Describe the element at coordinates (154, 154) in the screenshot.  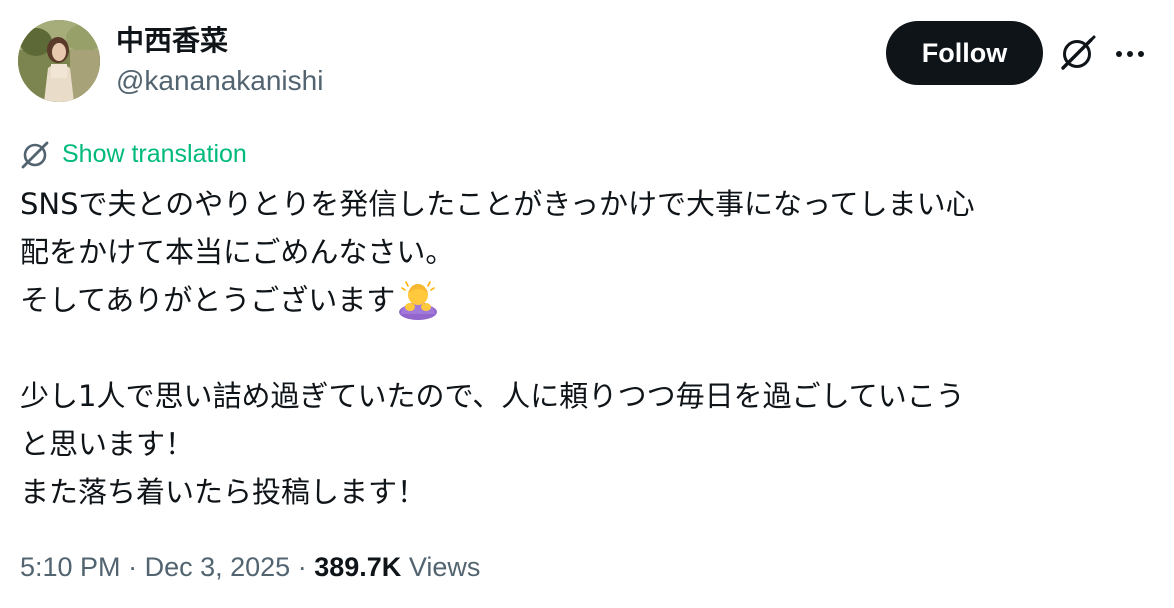
I see `show-translation-label: Show translation` at that location.